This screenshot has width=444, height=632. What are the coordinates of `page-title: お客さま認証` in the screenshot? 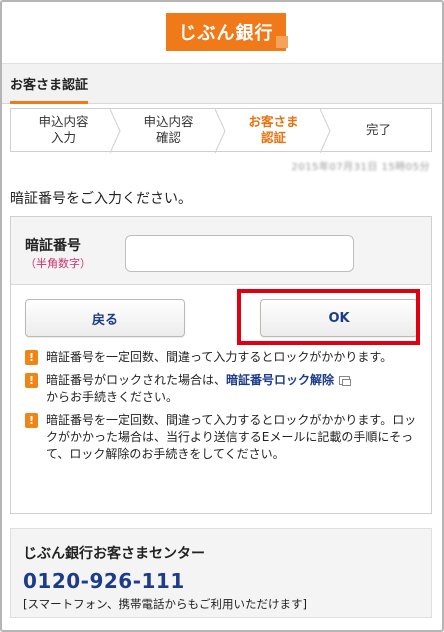 It's located at (49, 89).